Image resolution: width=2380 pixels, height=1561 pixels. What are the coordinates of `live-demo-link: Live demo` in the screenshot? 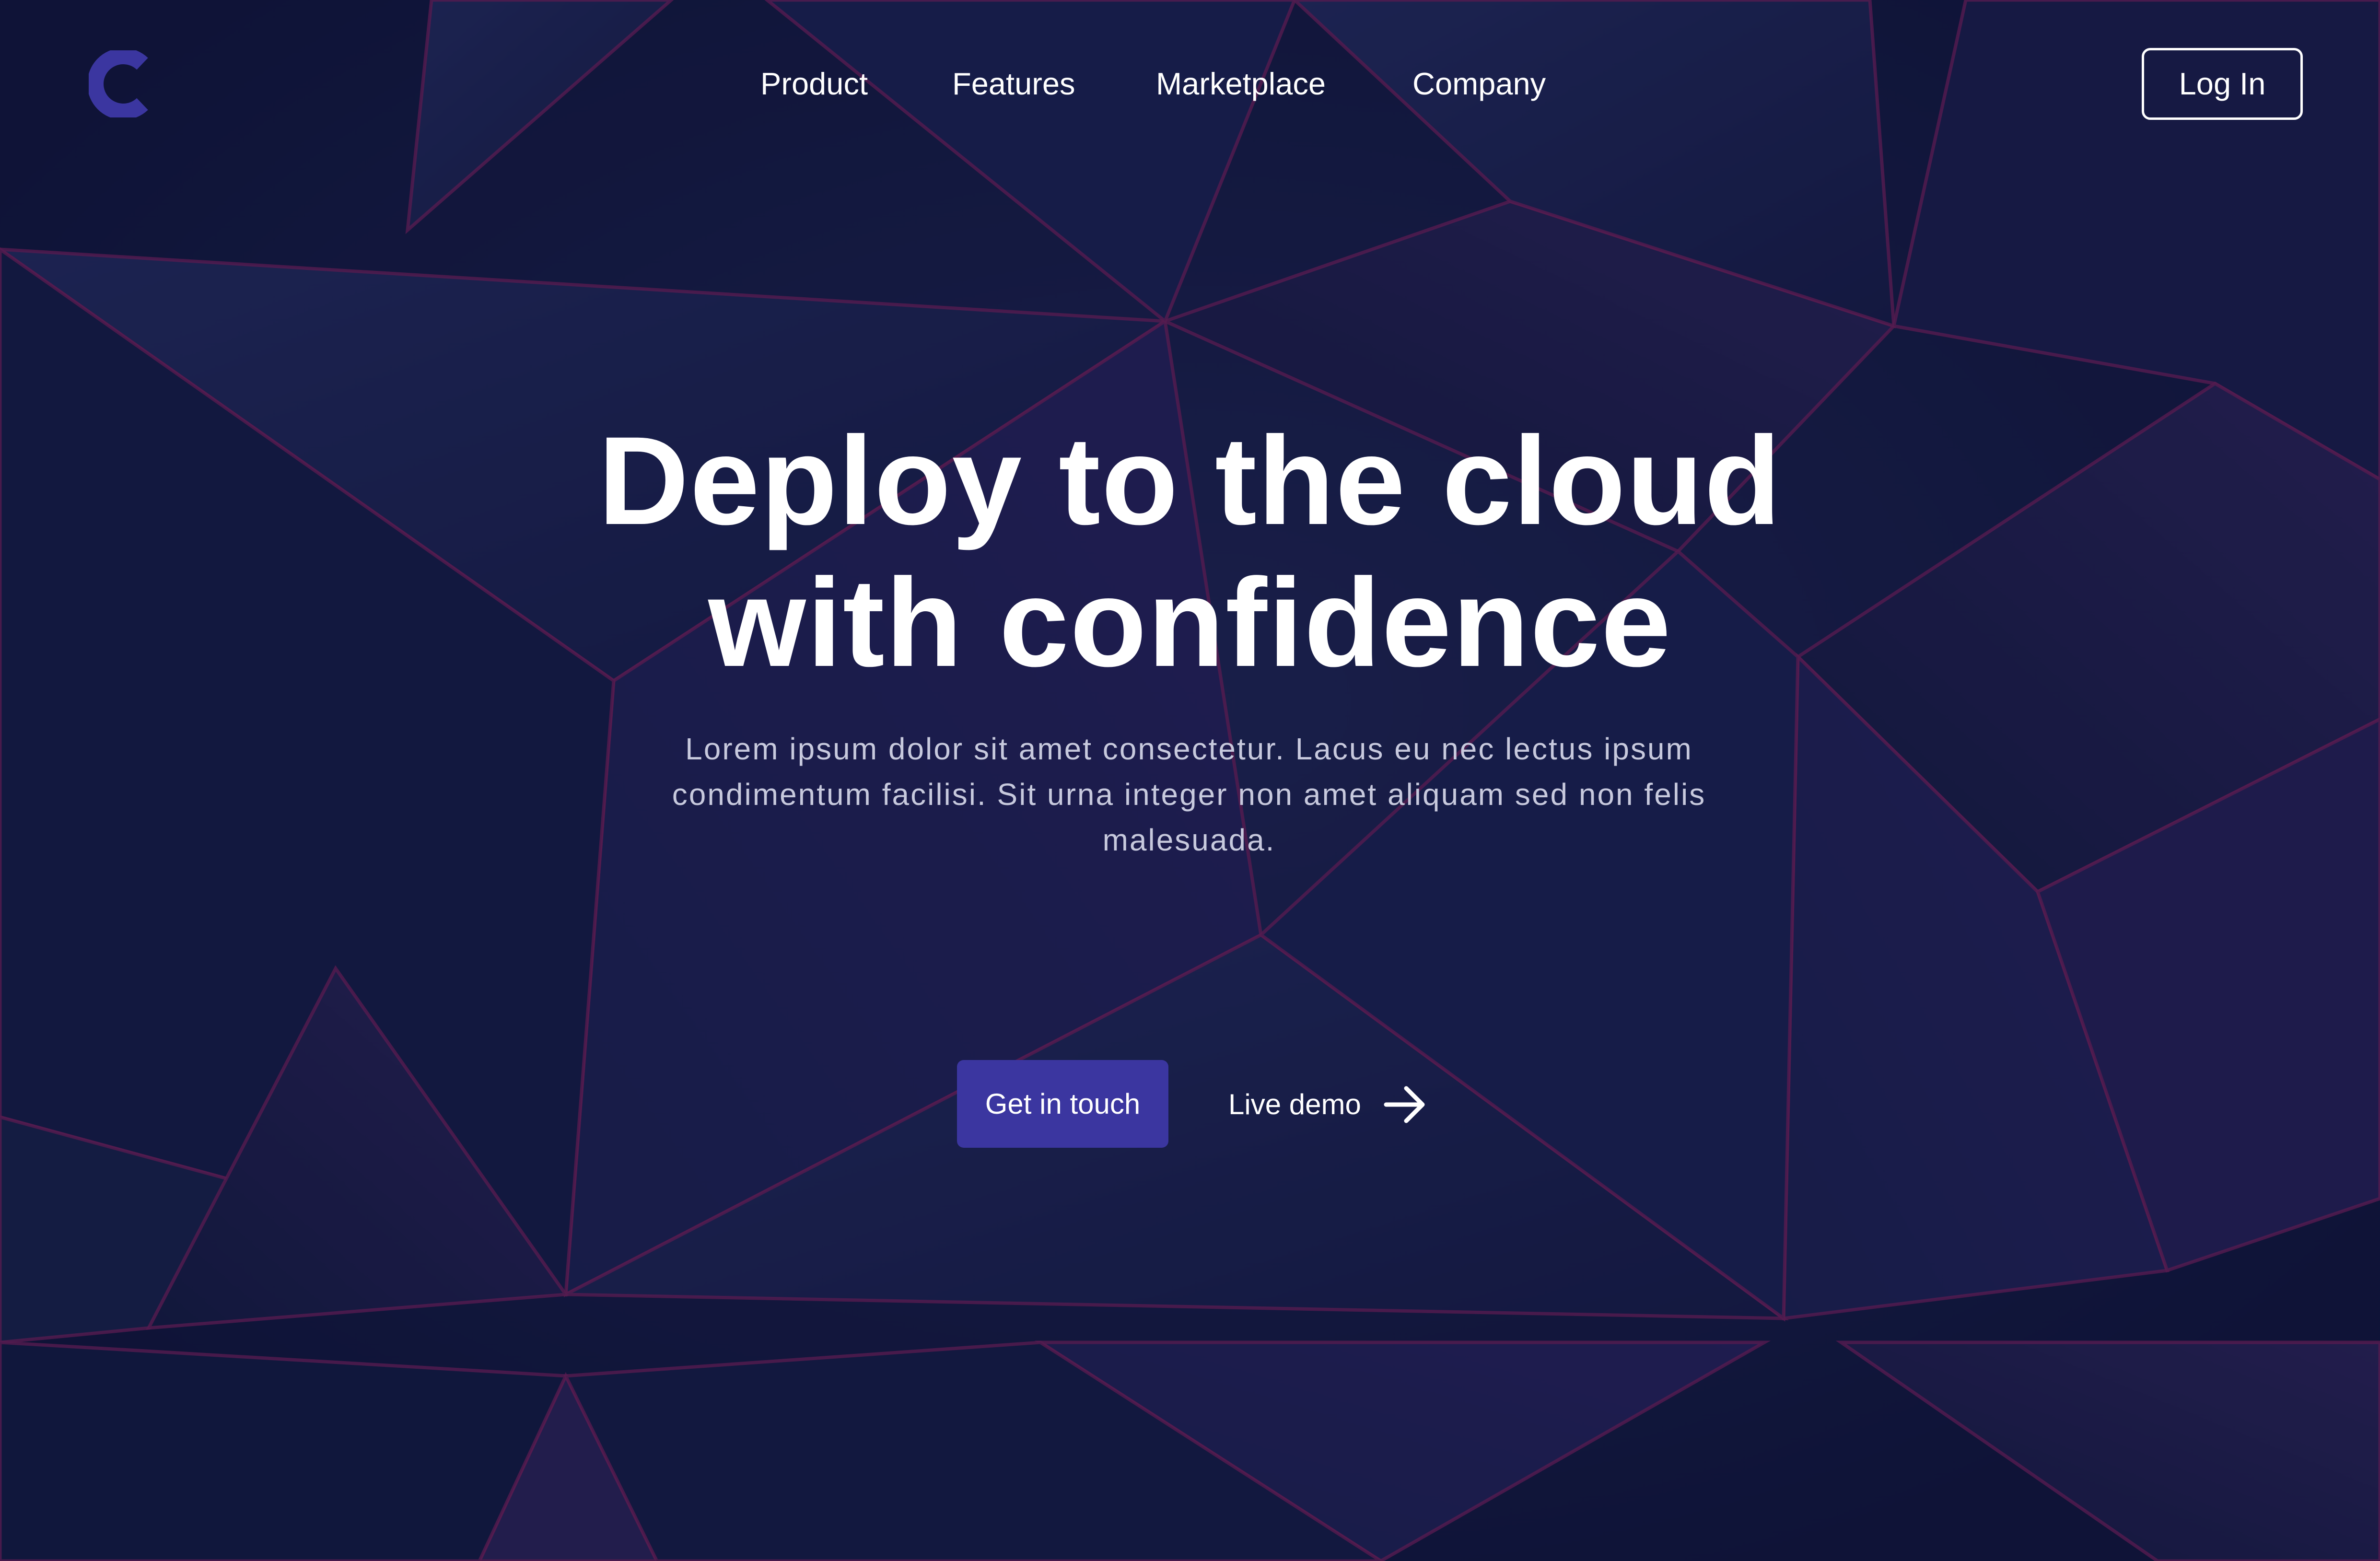 It's located at (1327, 1105).